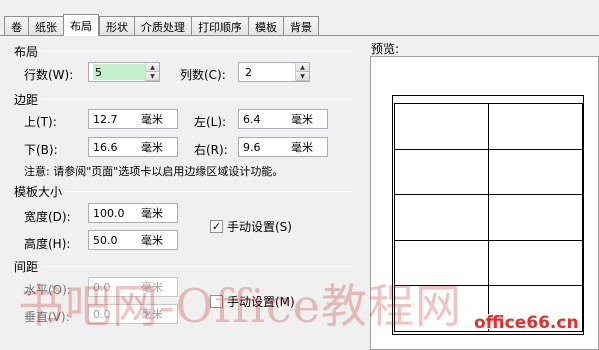  What do you see at coordinates (269, 72) in the screenshot?
I see `cols-value: 2` at bounding box center [269, 72].